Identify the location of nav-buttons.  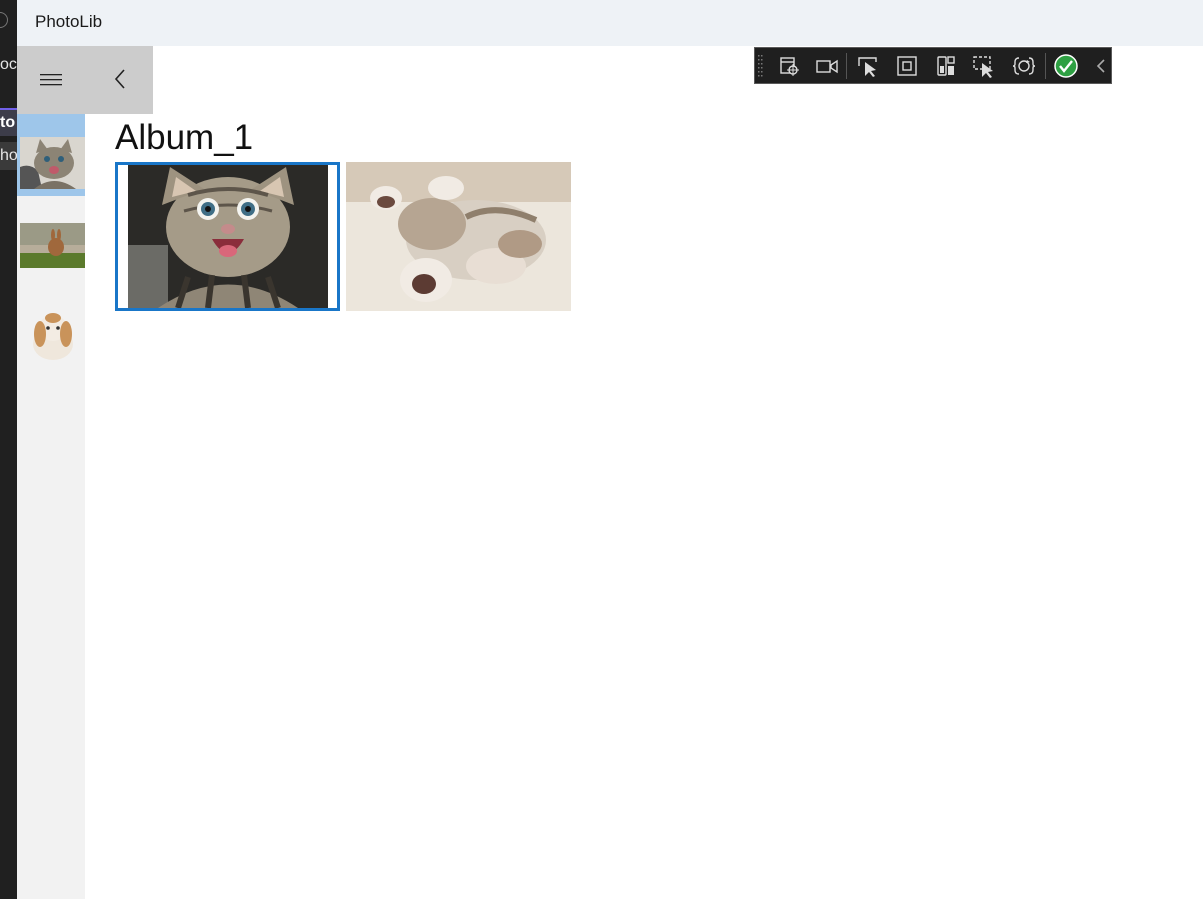
(85, 80).